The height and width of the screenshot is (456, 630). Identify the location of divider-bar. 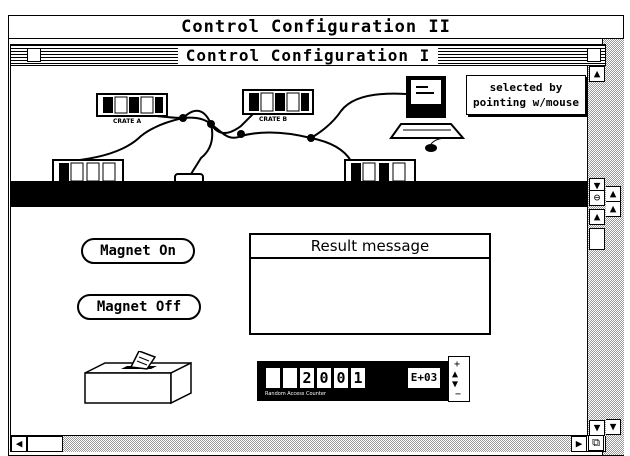
(299, 194).